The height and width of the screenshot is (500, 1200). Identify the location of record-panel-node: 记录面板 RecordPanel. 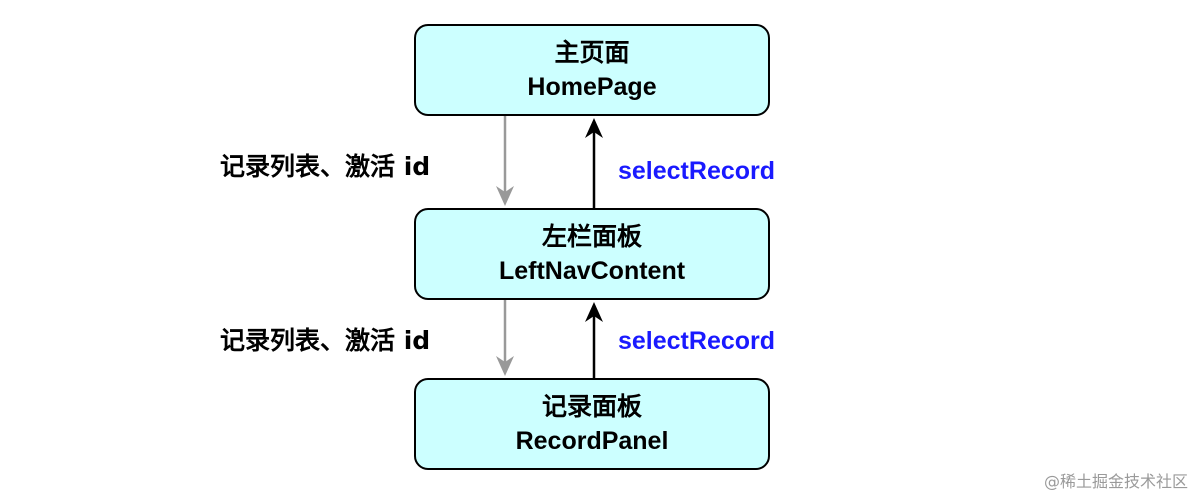
(592, 424).